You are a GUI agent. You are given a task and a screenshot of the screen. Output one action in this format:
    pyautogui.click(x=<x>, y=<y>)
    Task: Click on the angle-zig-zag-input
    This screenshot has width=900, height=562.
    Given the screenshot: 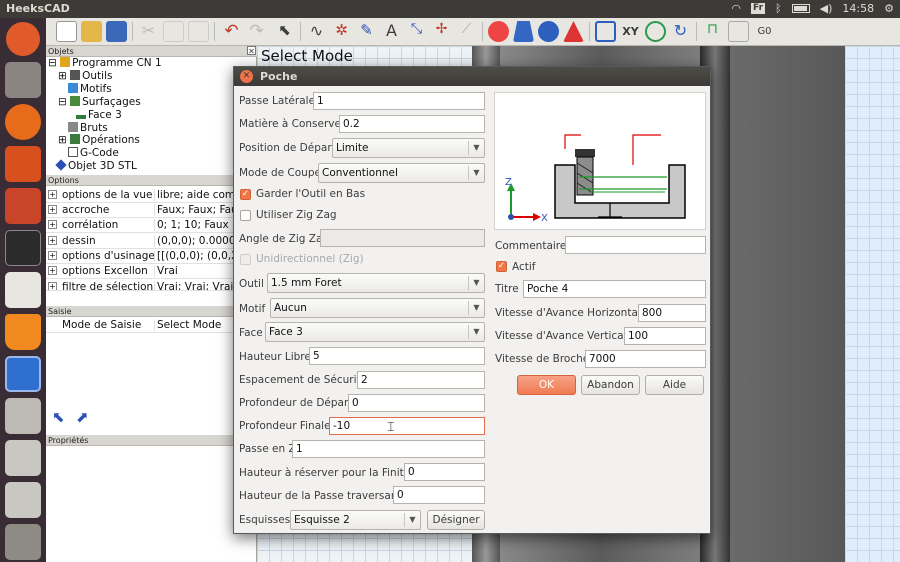 What is the action you would take?
    pyautogui.click(x=402, y=238)
    